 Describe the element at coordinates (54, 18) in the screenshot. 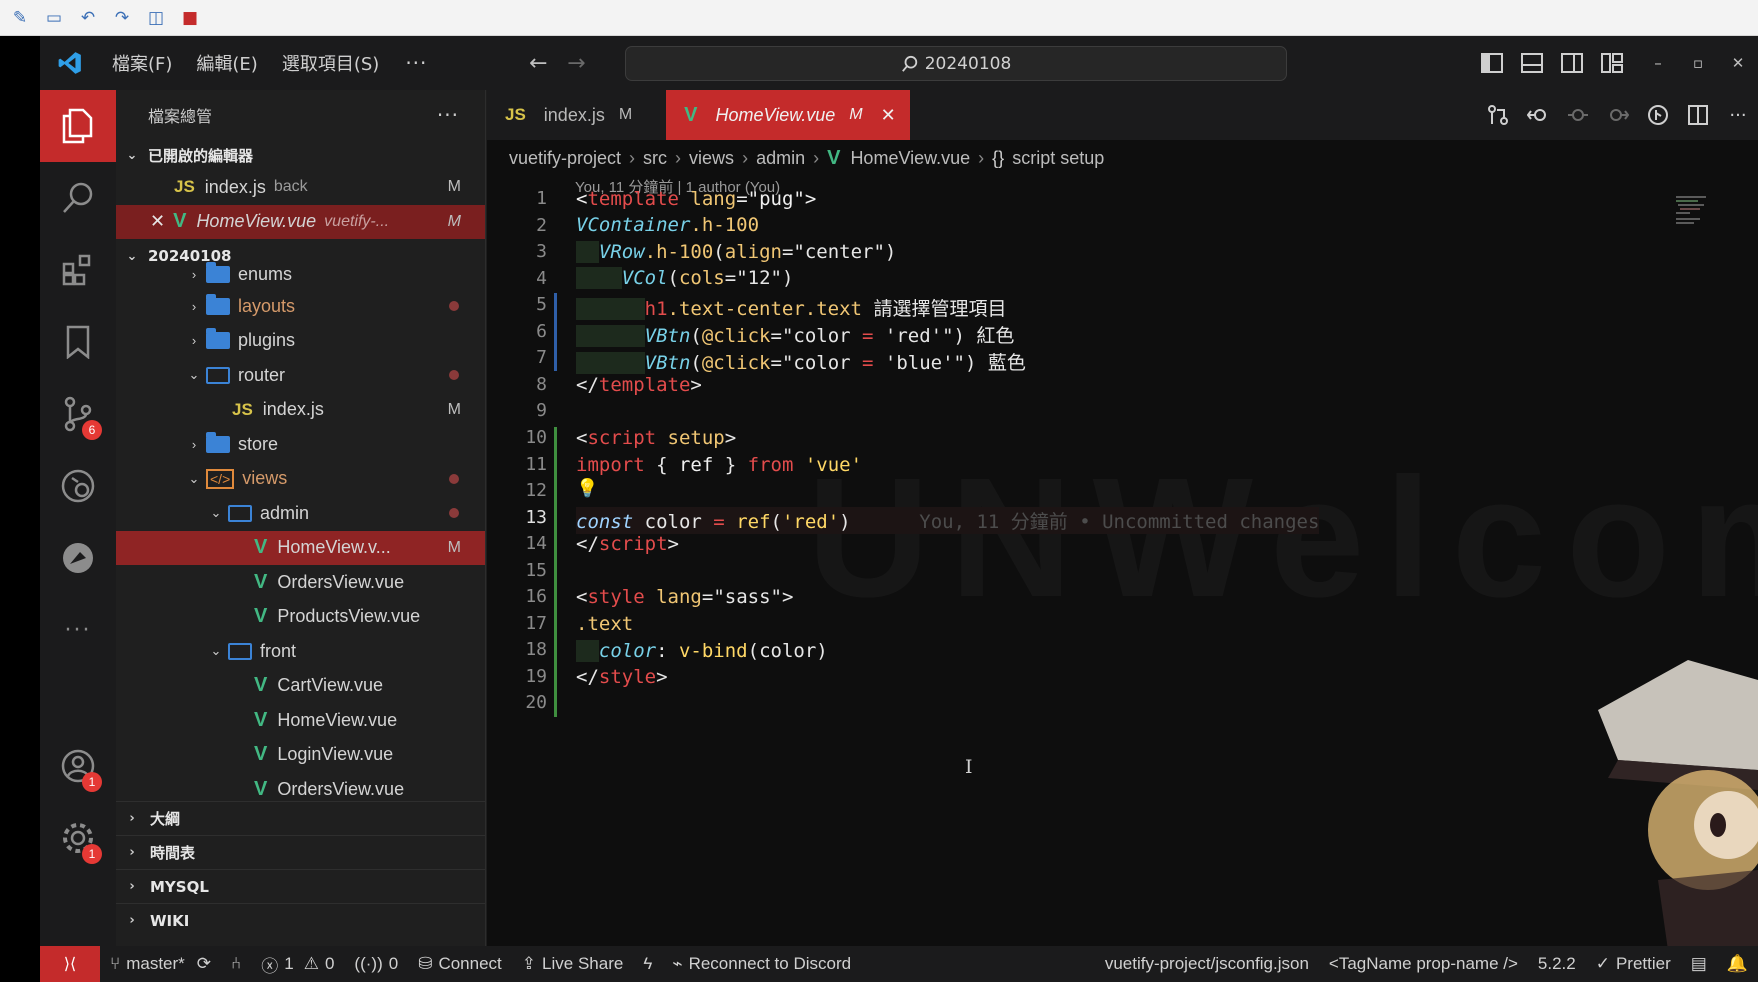

I see `monitor-icon: ▭` at that location.